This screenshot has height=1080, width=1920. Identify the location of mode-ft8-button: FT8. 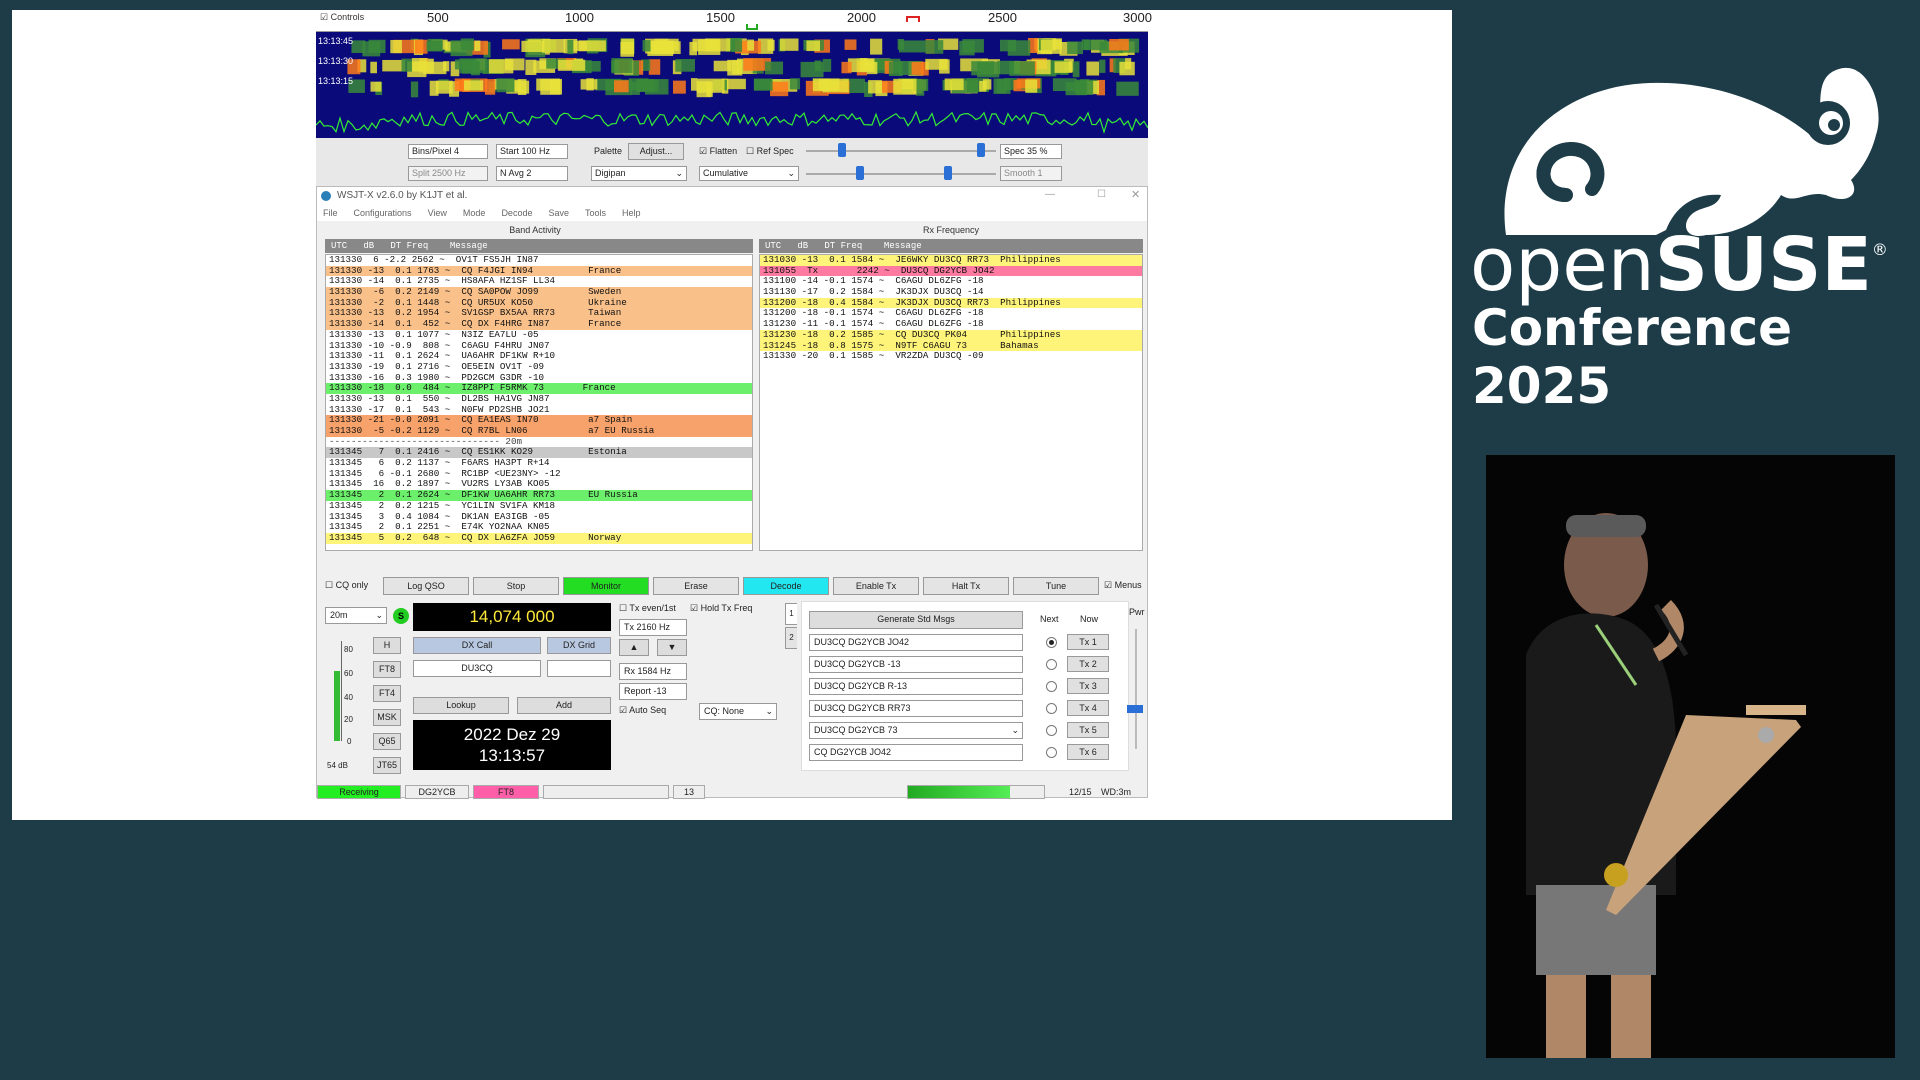
(387, 669).